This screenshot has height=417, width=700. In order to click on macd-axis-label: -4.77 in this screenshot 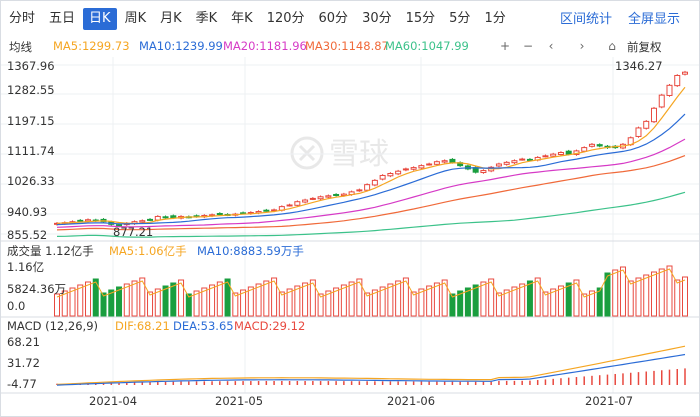, I will do `click(22, 384)`.